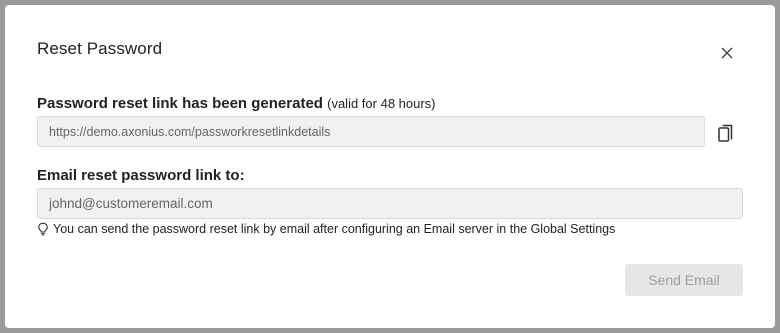 This screenshot has width=780, height=333. I want to click on close-icon, so click(727, 53).